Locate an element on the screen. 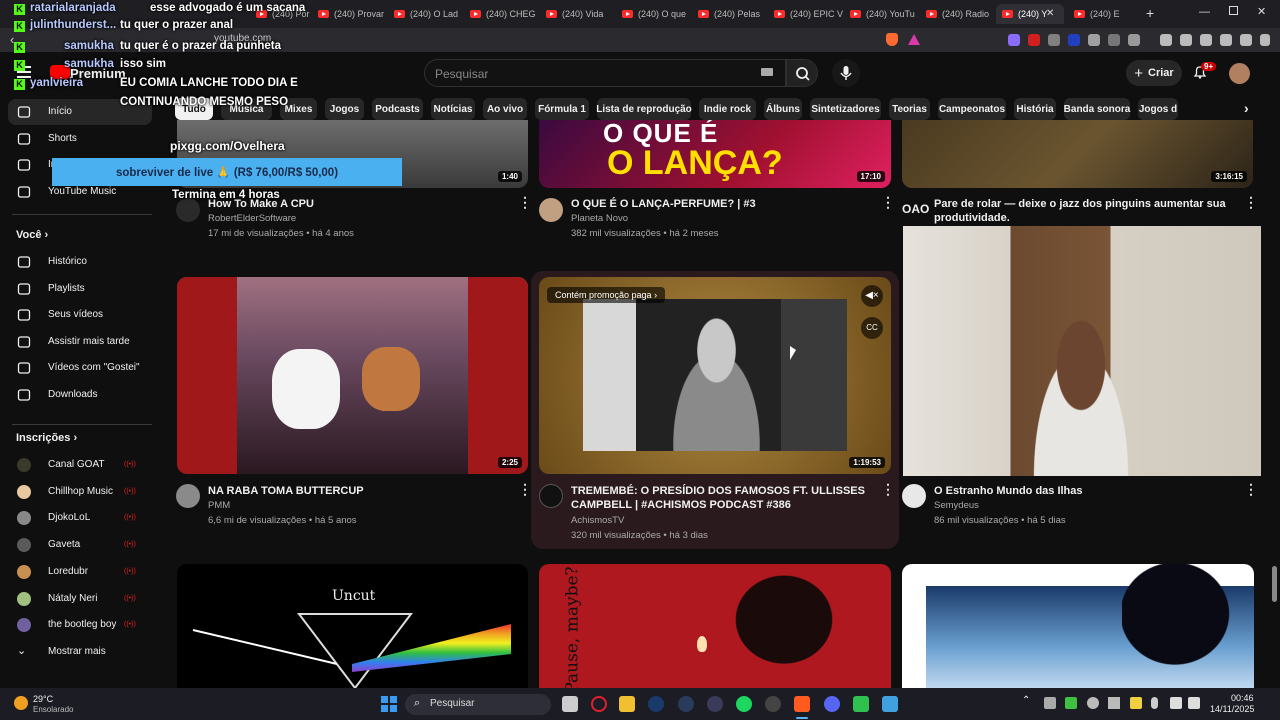 This screenshot has height=720, width=1280. create-button: + Criar is located at coordinates (1154, 73).